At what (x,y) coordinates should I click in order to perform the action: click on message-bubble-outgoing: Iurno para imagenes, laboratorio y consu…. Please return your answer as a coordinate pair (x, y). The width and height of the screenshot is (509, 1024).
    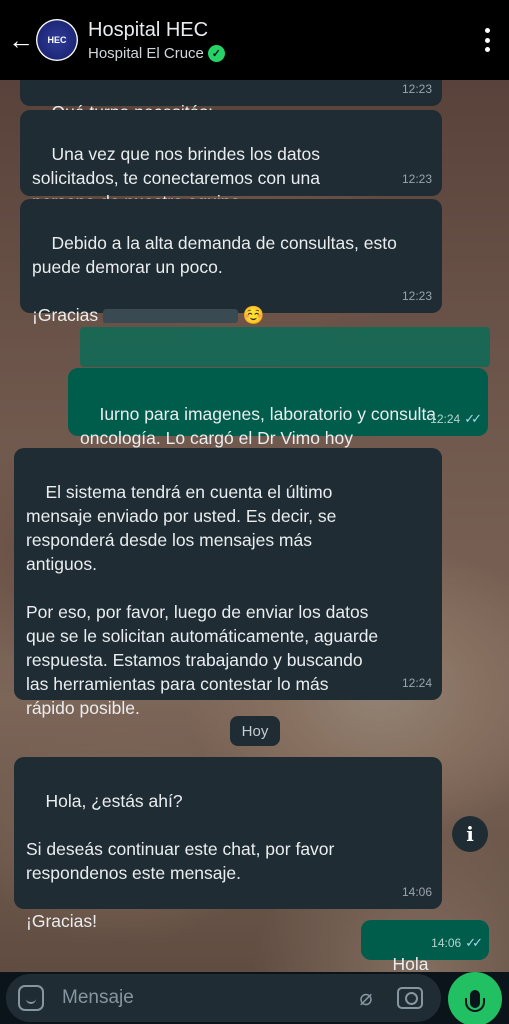
    Looking at the image, I should click on (278, 408).